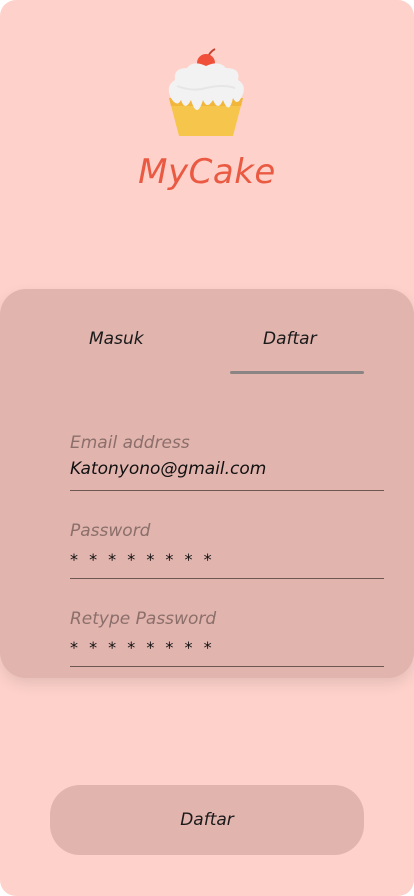 The height and width of the screenshot is (896, 414). I want to click on tab-daftar: Daftar, so click(290, 339).